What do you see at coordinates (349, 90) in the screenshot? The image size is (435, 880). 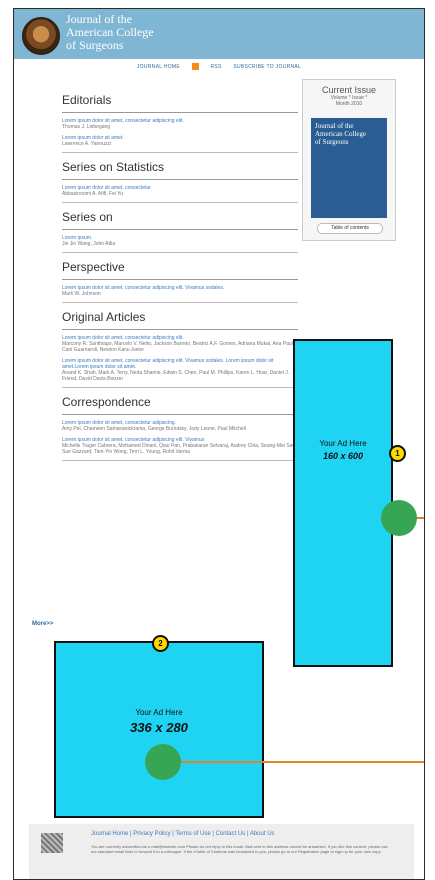 I see `current-issue-title: Current Issue` at bounding box center [349, 90].